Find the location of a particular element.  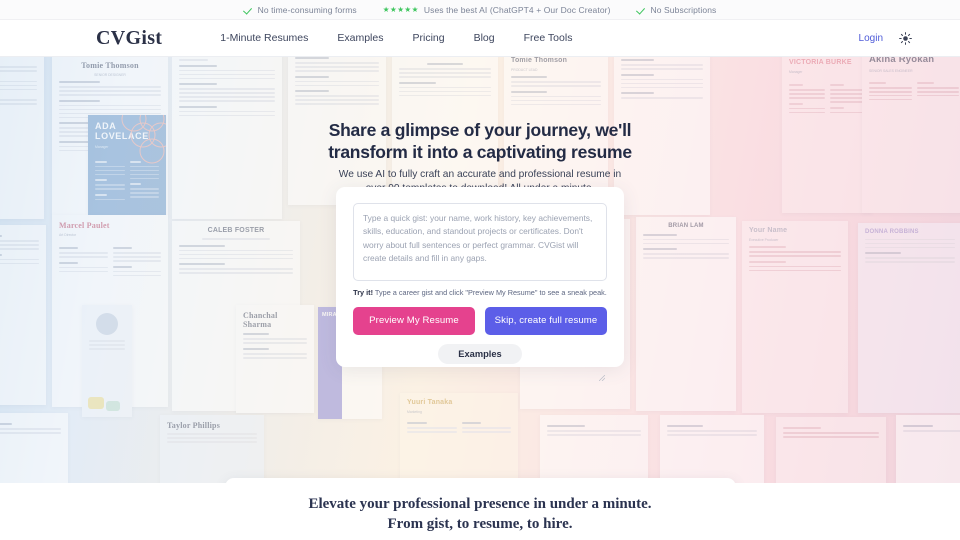

announcement-text-3: No Subscriptions is located at coordinates (683, 9).